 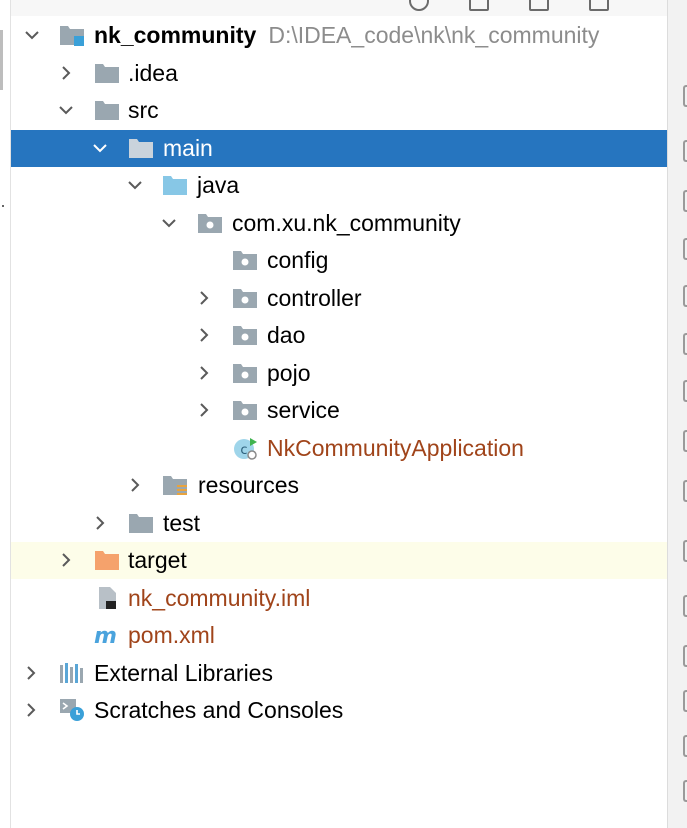 What do you see at coordinates (219, 597) in the screenshot?
I see `tree-item-label: nk_community.iml` at bounding box center [219, 597].